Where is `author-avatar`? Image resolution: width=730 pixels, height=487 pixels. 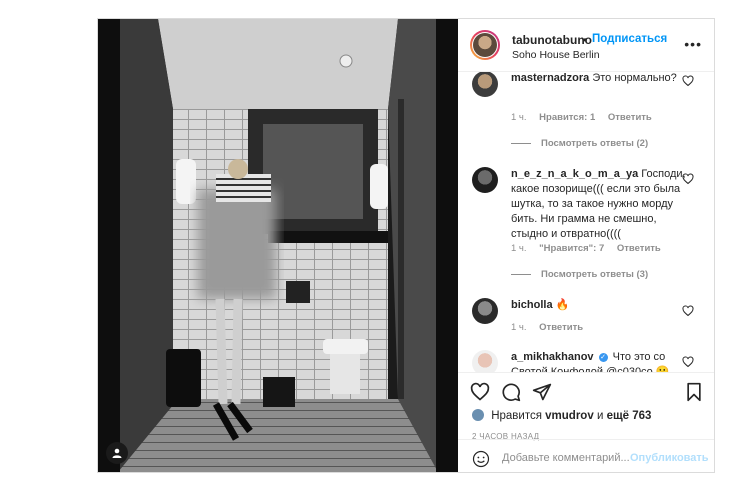 author-avatar is located at coordinates (485, 45).